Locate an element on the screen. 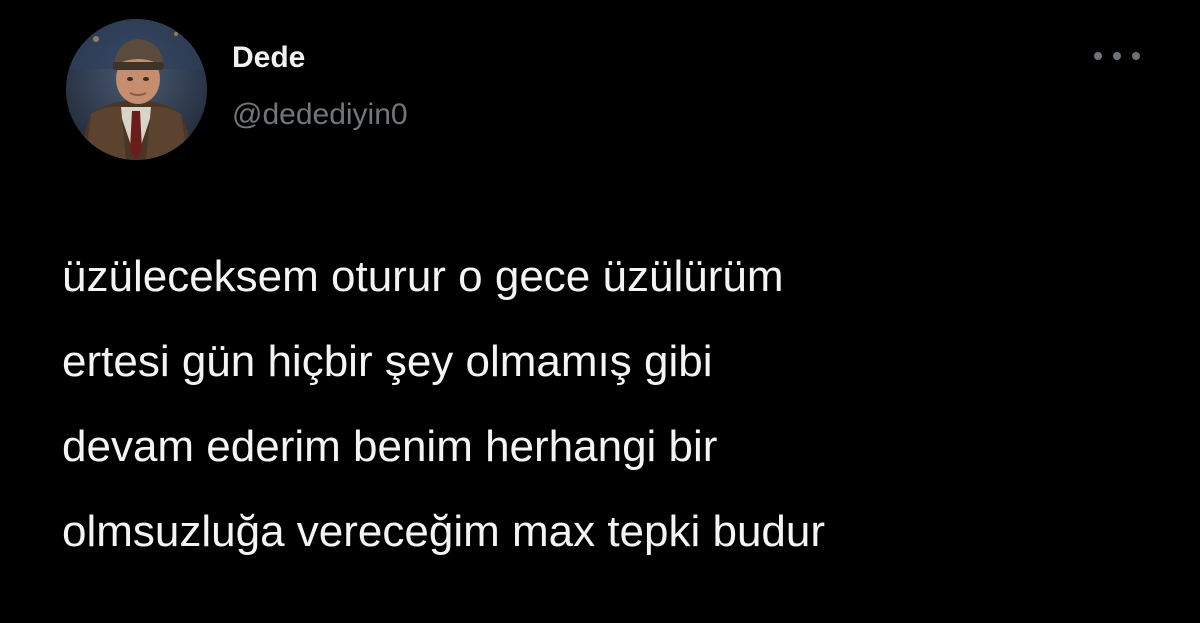  avatar is located at coordinates (136, 89).